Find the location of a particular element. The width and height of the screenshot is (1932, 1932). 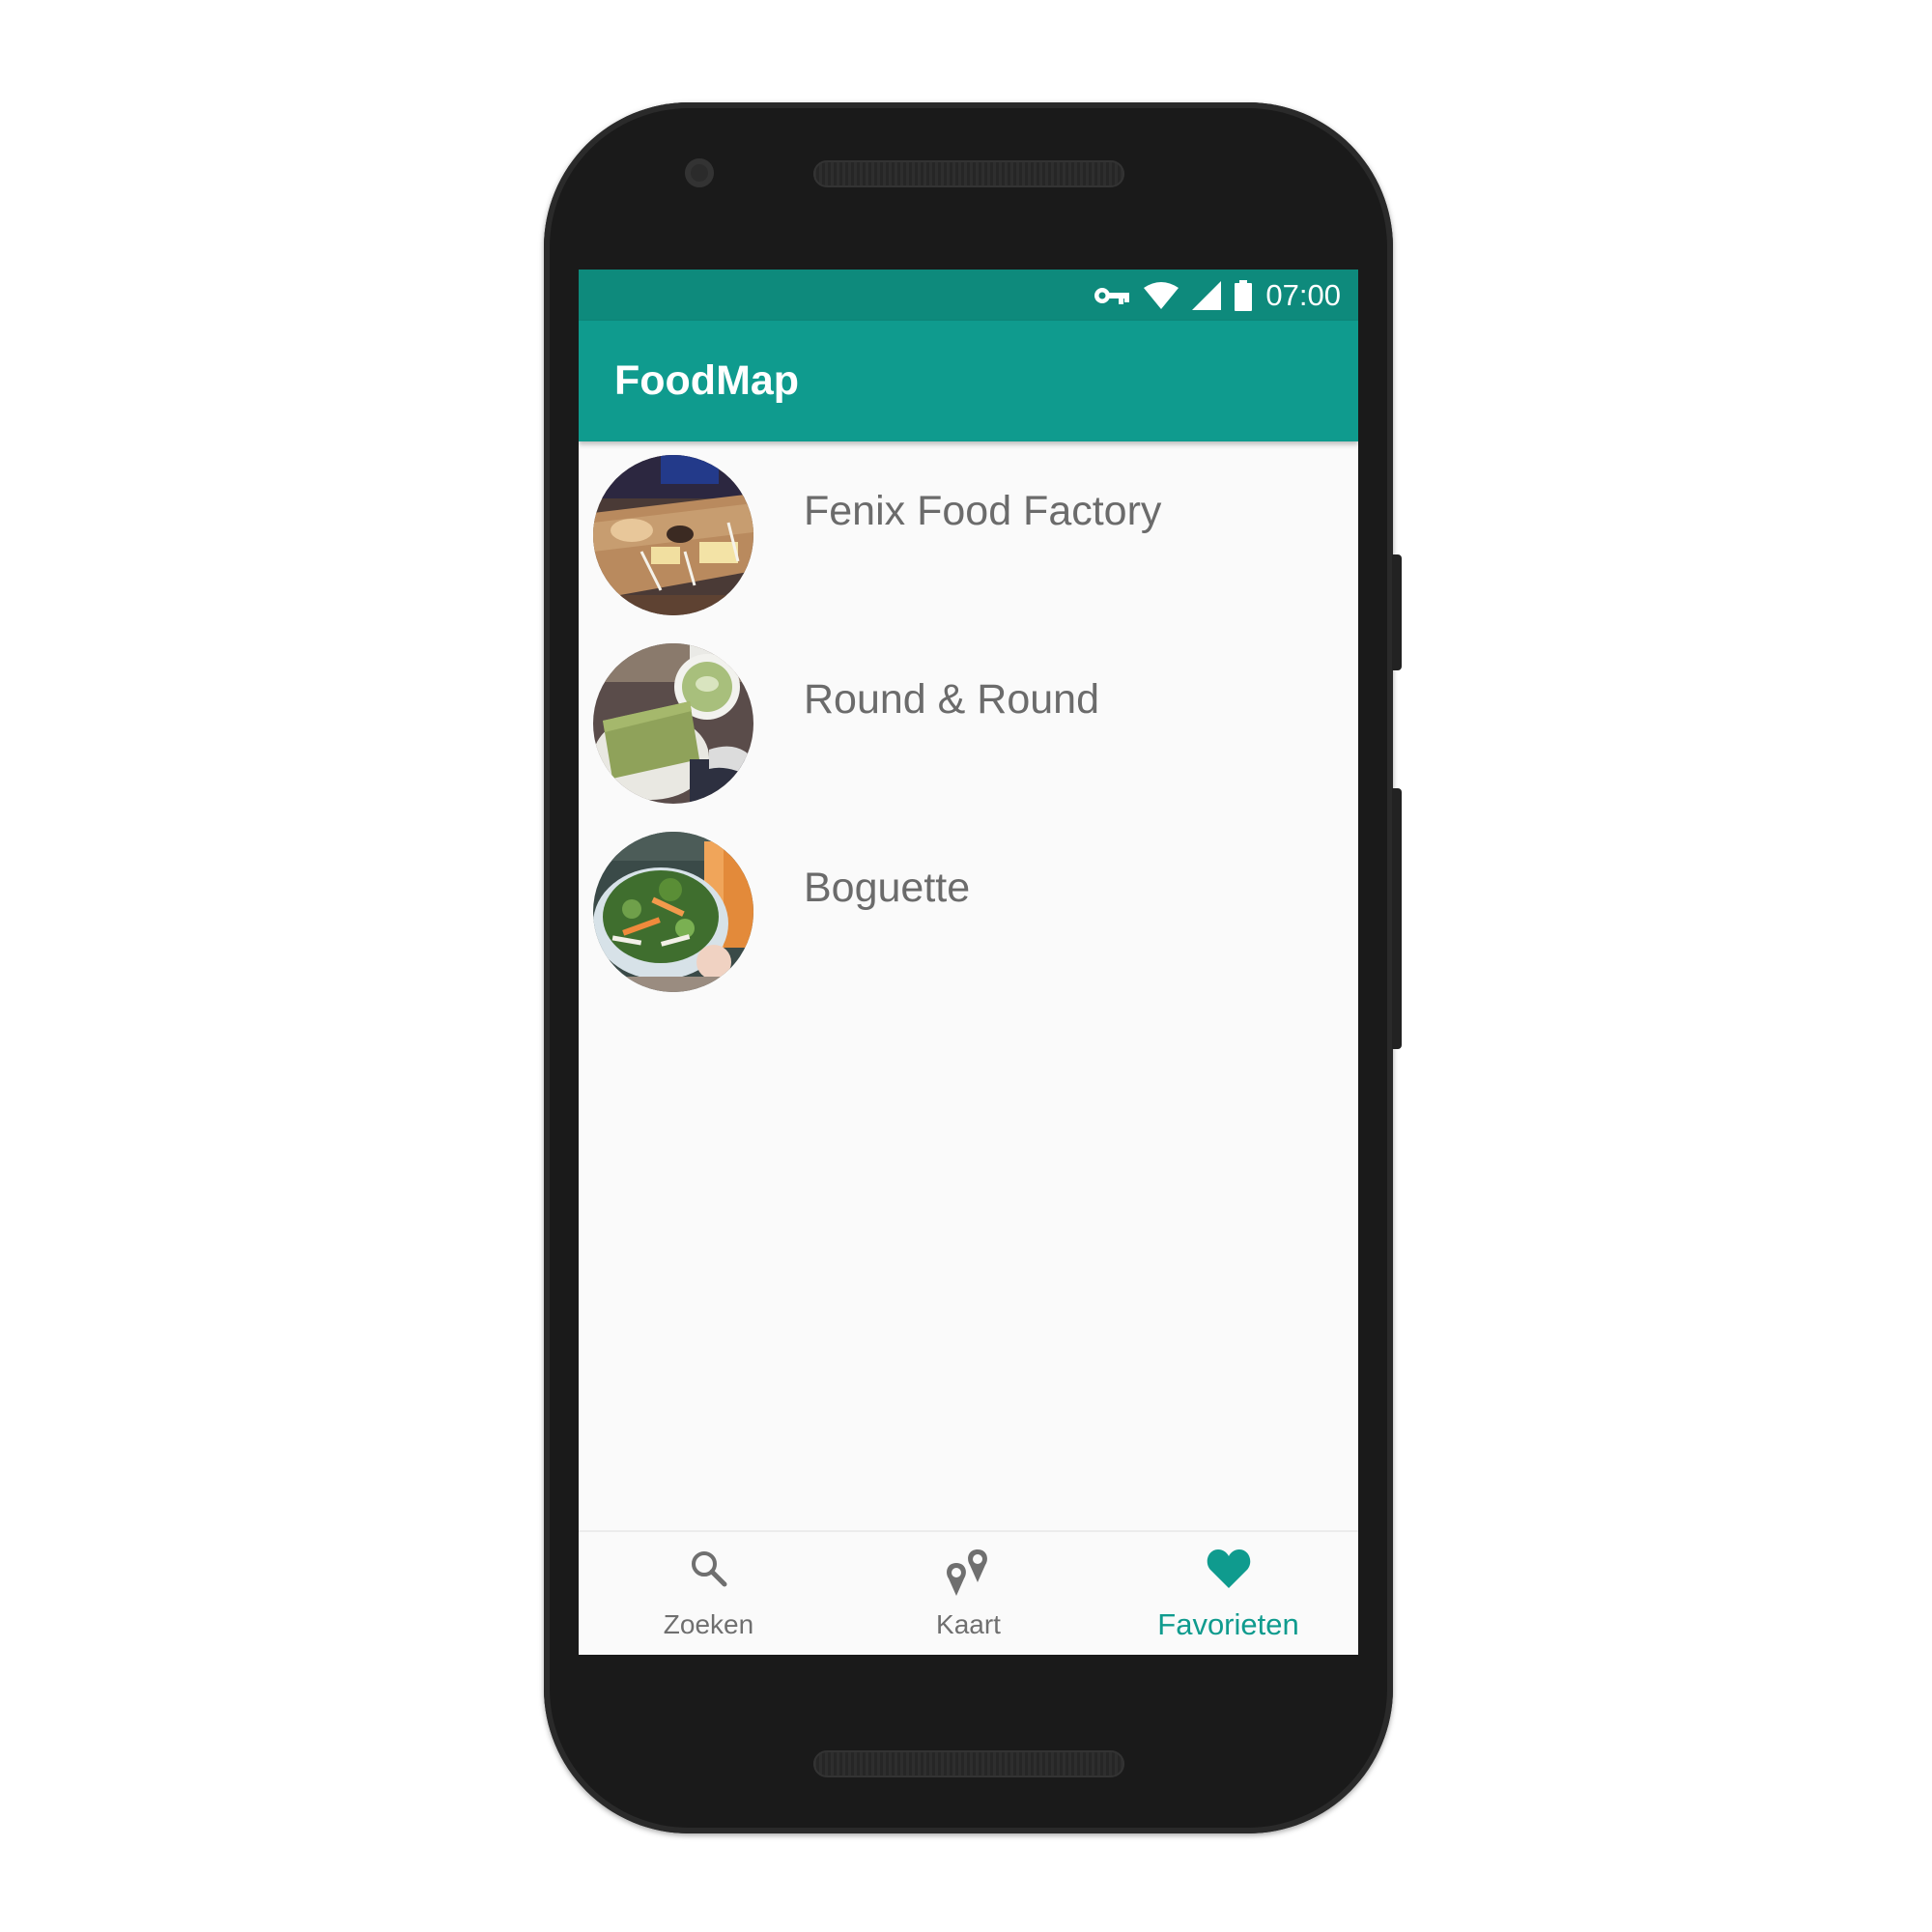

top-speaker is located at coordinates (968, 173).